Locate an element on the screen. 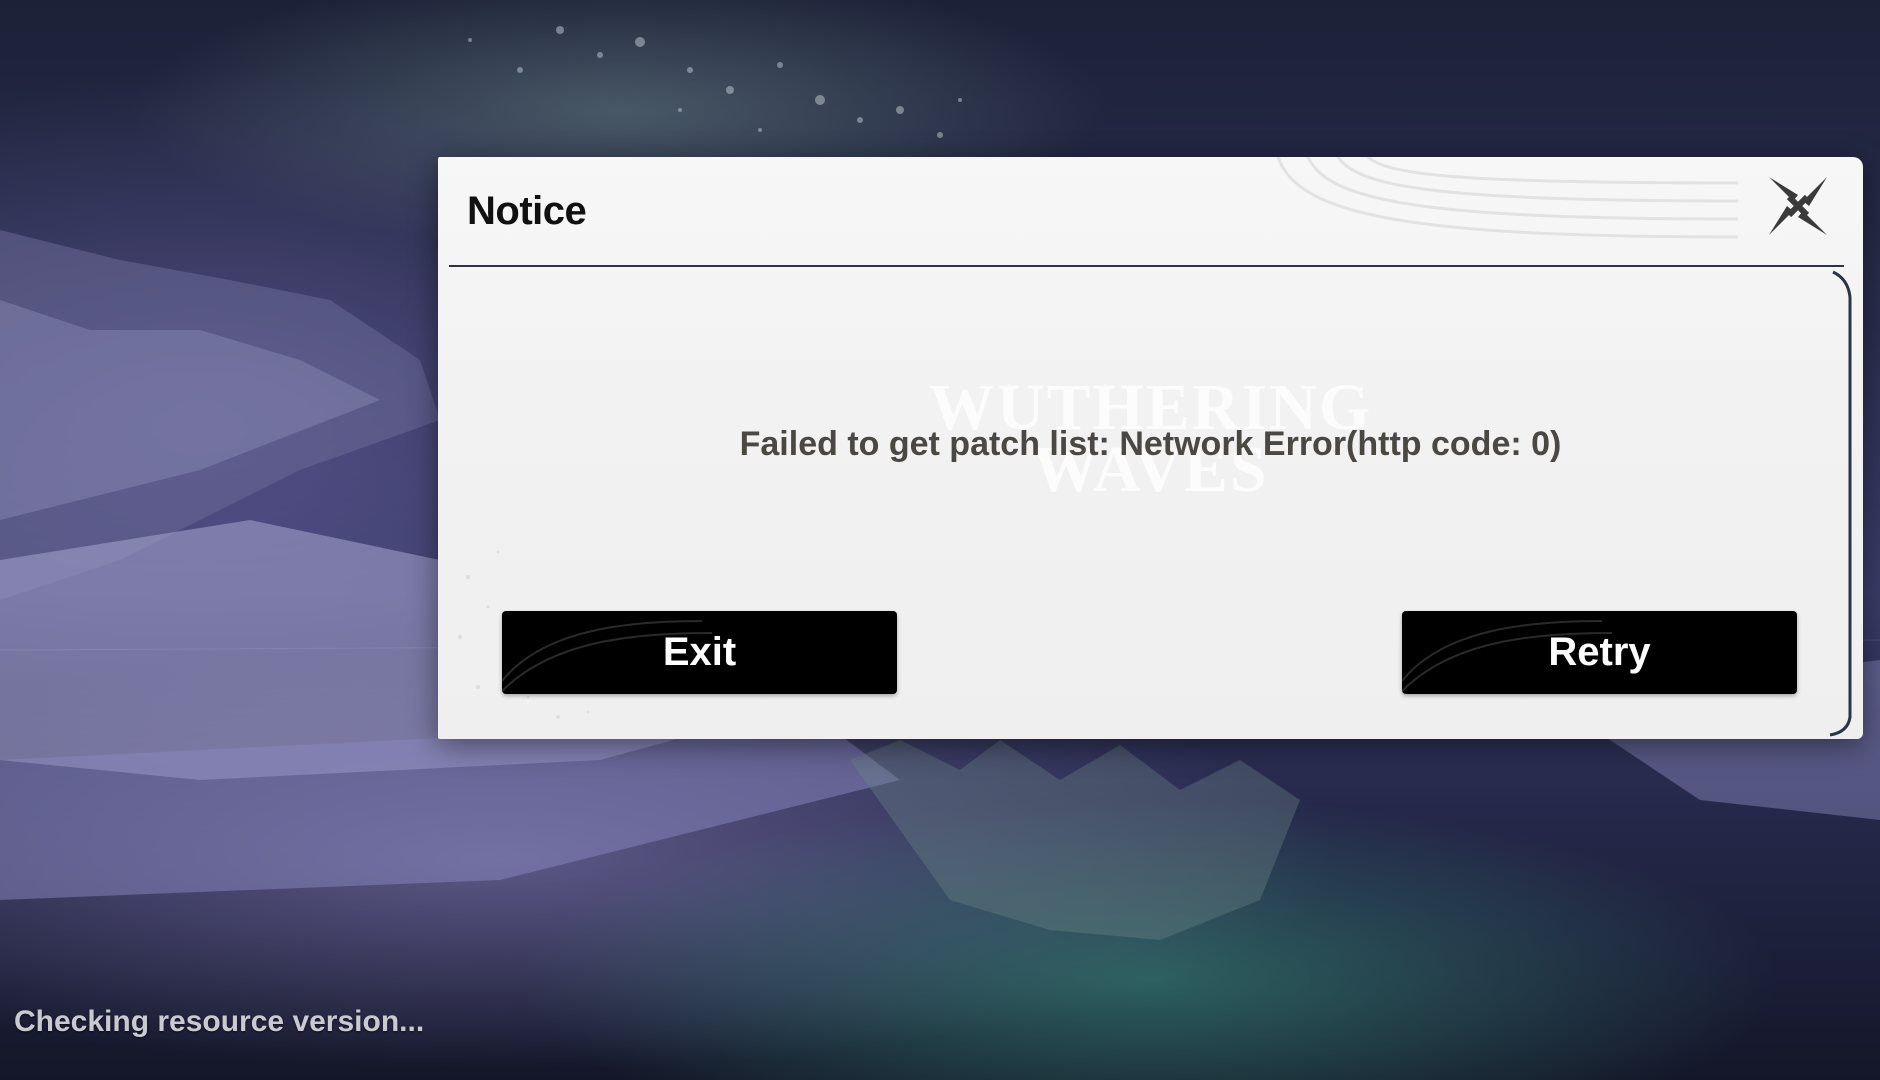  header-divider is located at coordinates (1146, 266).